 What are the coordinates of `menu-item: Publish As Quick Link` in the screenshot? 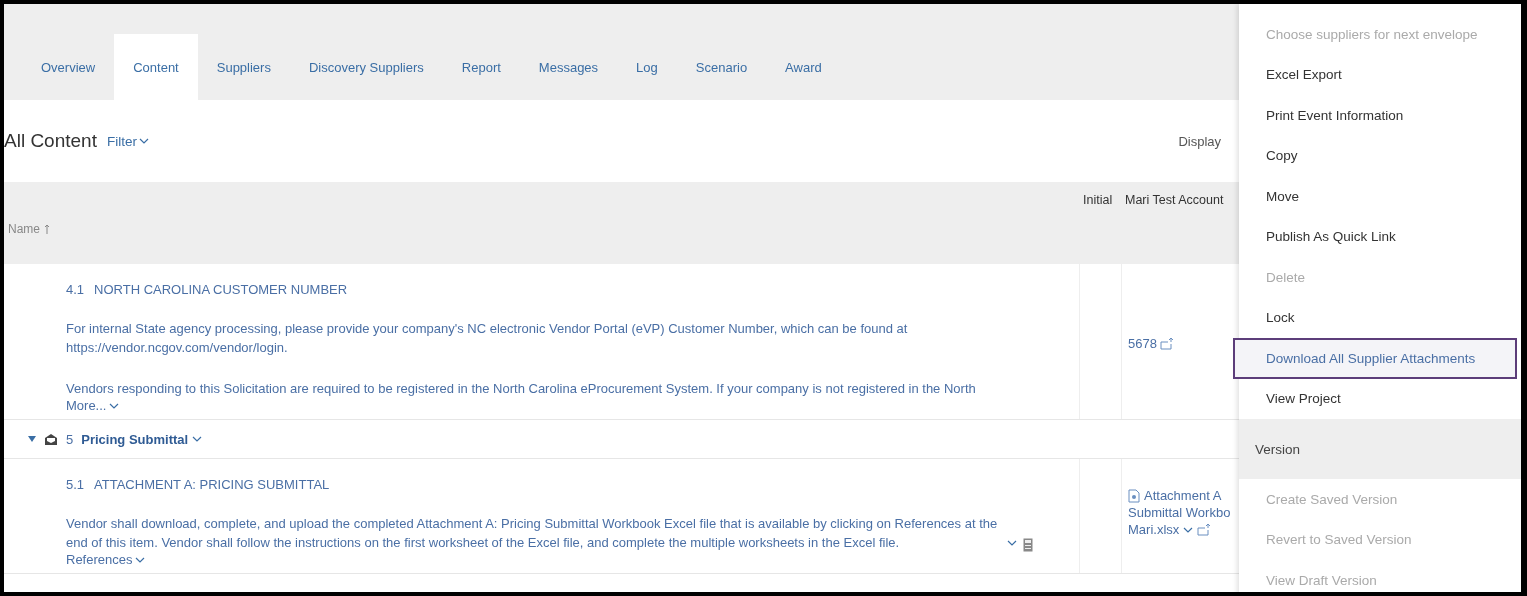 It's located at (1380, 236).